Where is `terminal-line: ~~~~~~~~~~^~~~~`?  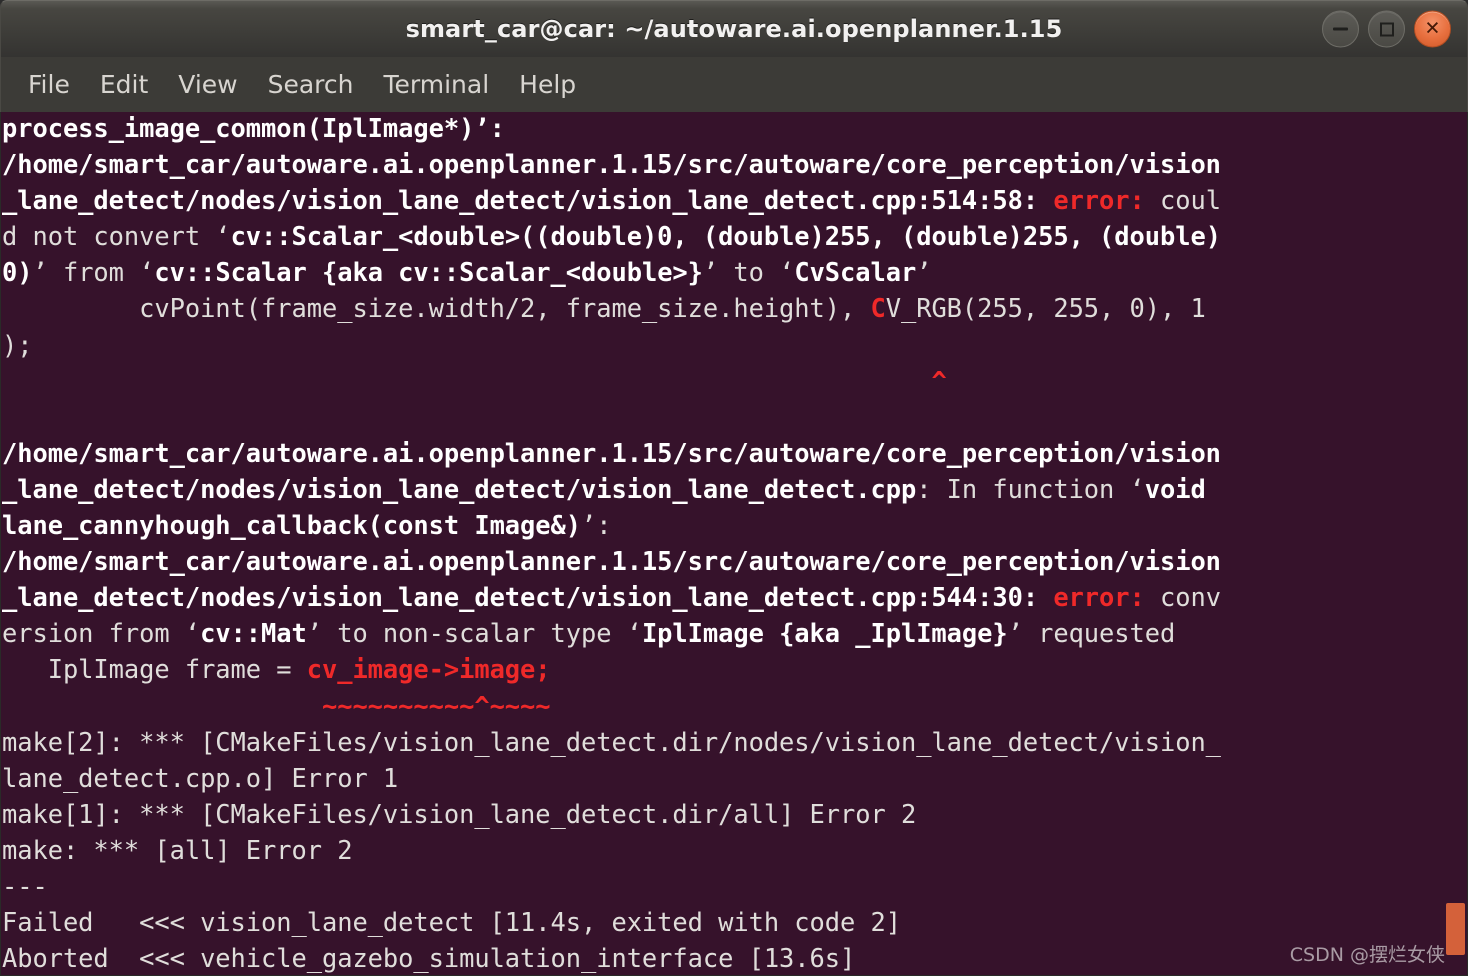 terminal-line: ~~~~~~~~~~^~~~~ is located at coordinates (734, 706).